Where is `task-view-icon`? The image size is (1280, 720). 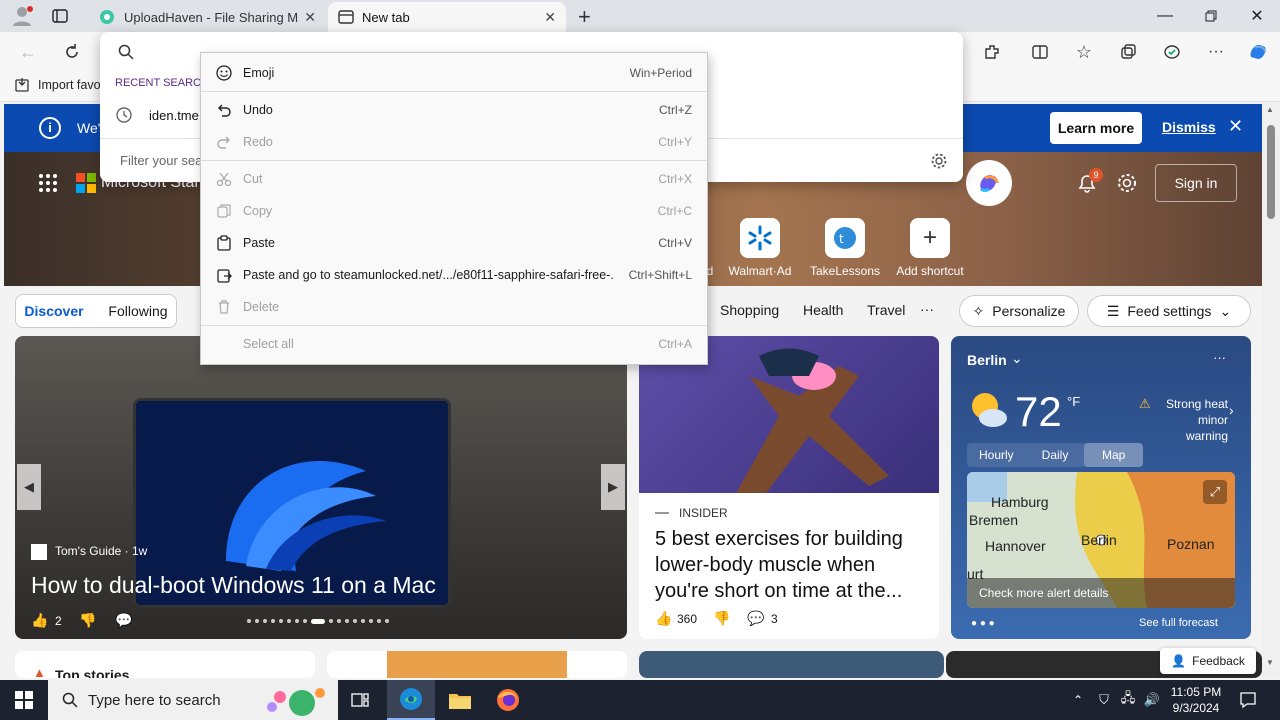
task-view-icon is located at coordinates (360, 700).